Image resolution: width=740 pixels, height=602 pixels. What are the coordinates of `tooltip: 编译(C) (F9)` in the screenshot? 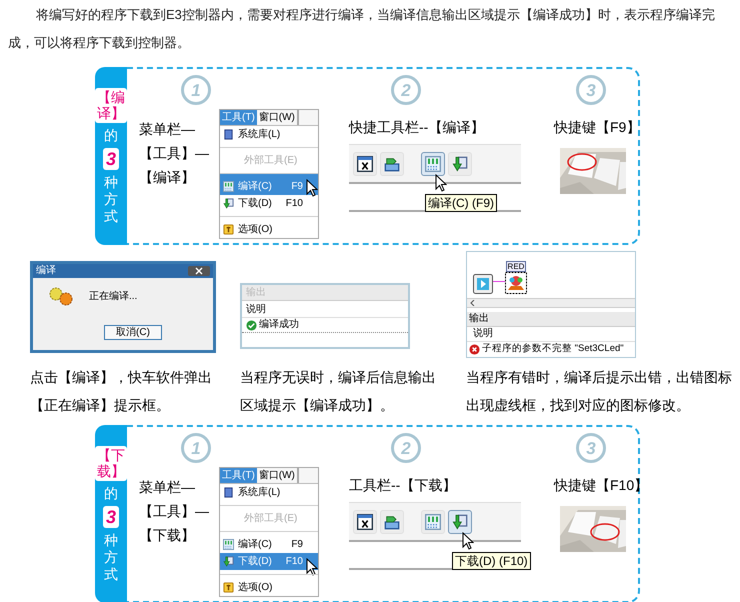 It's located at (461, 203).